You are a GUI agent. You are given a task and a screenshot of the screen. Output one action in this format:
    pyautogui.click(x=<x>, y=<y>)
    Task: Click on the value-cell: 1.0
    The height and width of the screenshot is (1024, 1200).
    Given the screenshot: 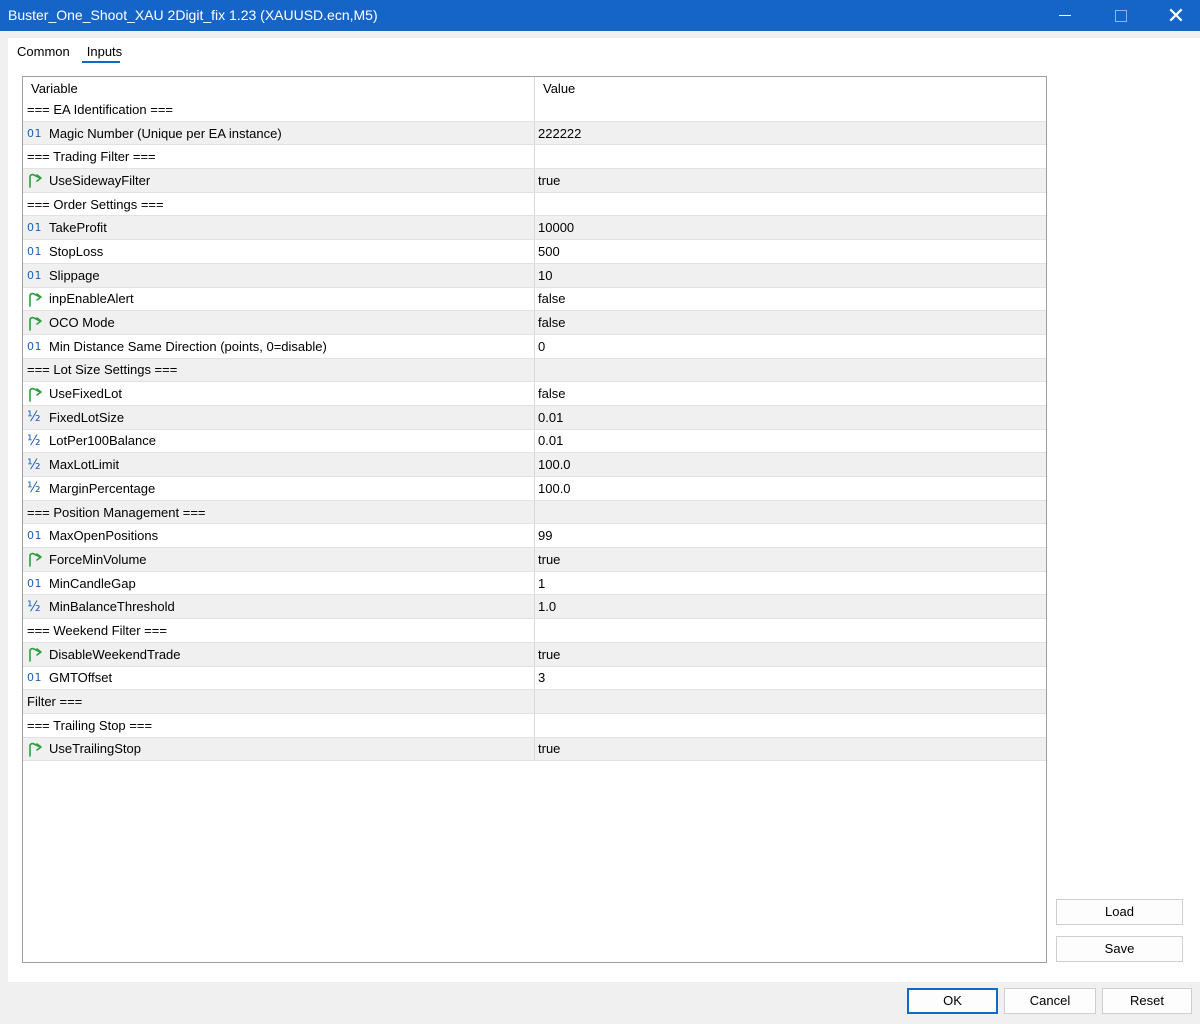 What is the action you would take?
    pyautogui.click(x=790, y=607)
    